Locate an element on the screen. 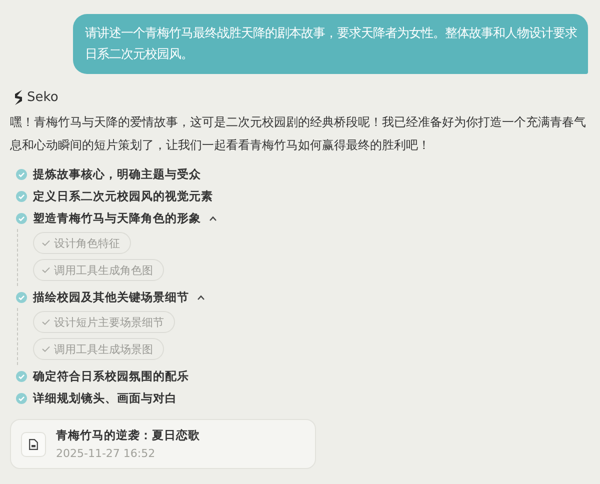 Image resolution: width=600 pixels, height=484 pixels. document-card: 青梅竹马的逆袭：夏日恋歌 2025-11-27 16:52 is located at coordinates (163, 444).